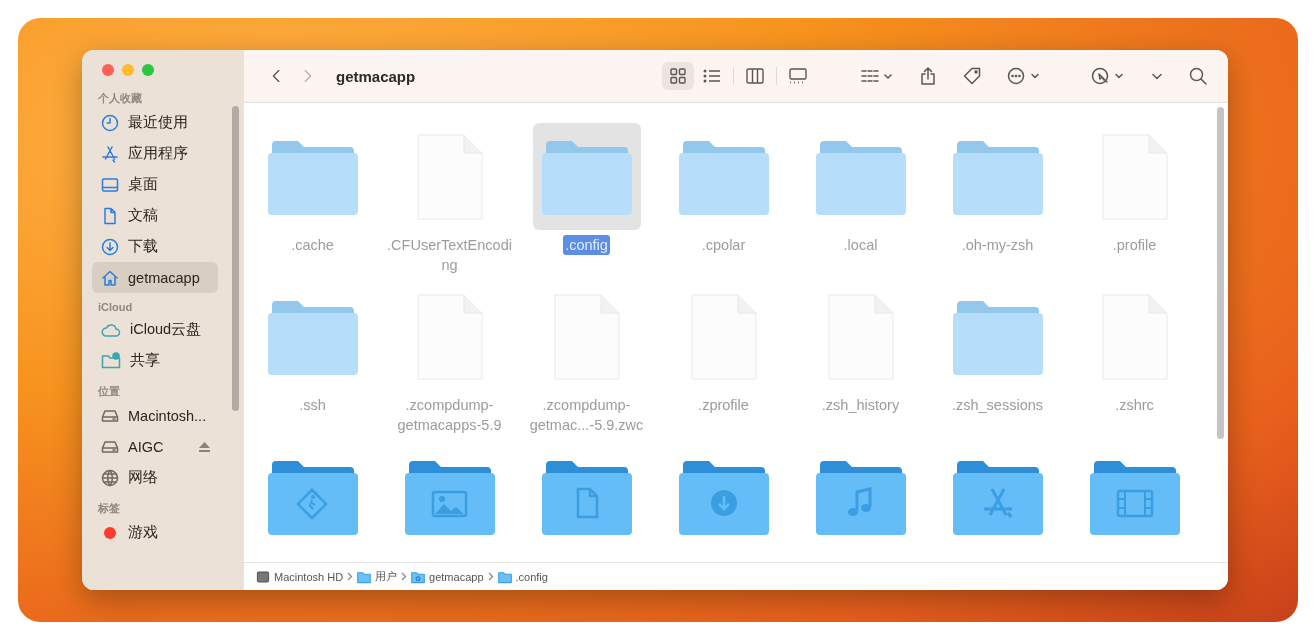 The width and height of the screenshot is (1316, 641). I want to click on sidebar-section-title: iCloud, so click(116, 307).